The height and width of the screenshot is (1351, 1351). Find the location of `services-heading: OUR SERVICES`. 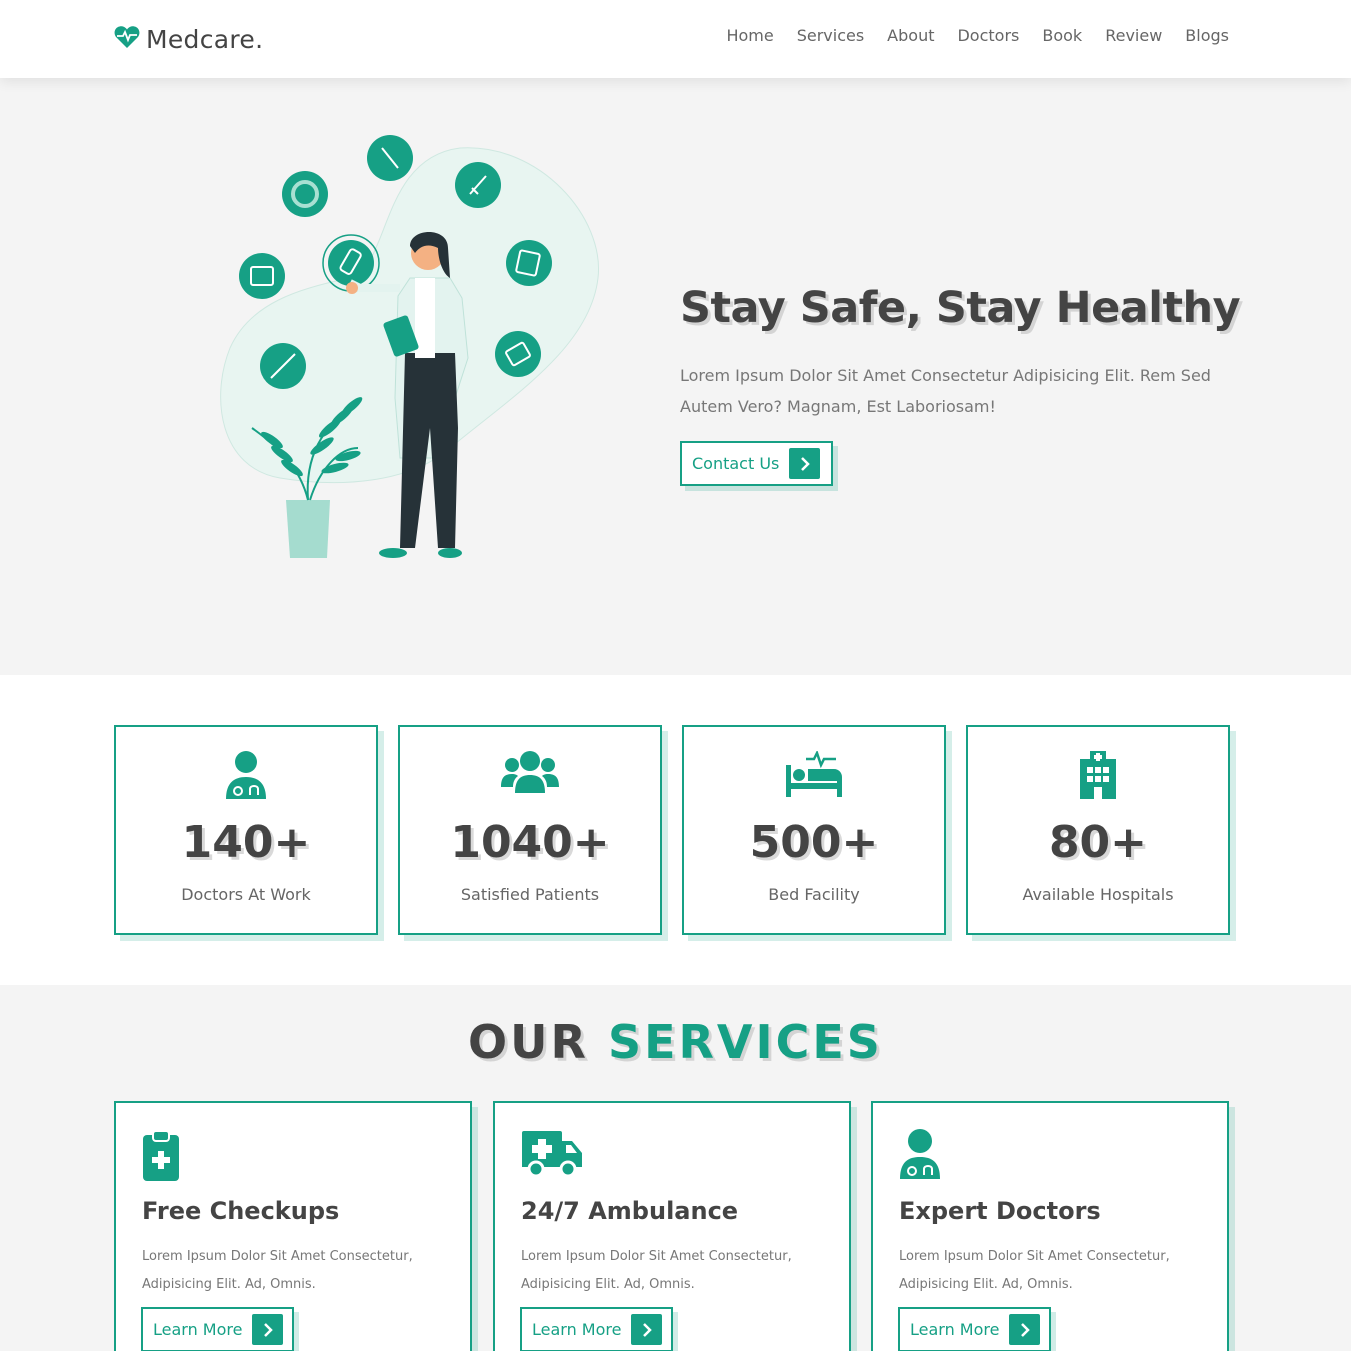

services-heading: OUR SERVICES is located at coordinates (675, 1042).